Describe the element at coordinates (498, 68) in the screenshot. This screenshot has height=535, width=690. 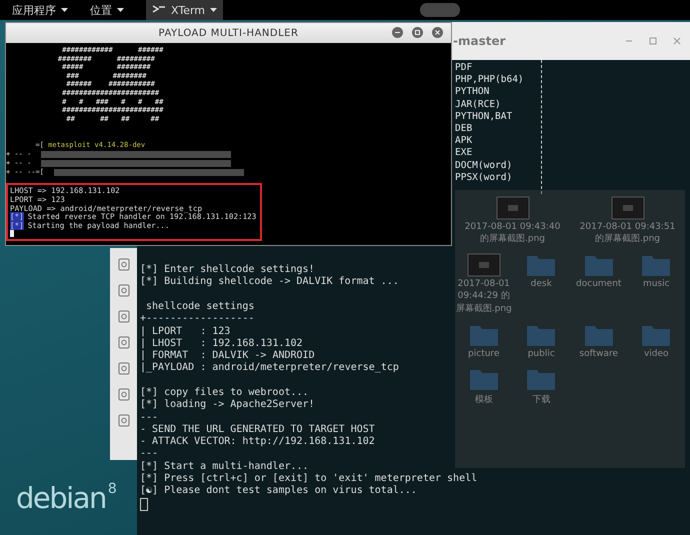
I see `format-option: PDF` at that location.